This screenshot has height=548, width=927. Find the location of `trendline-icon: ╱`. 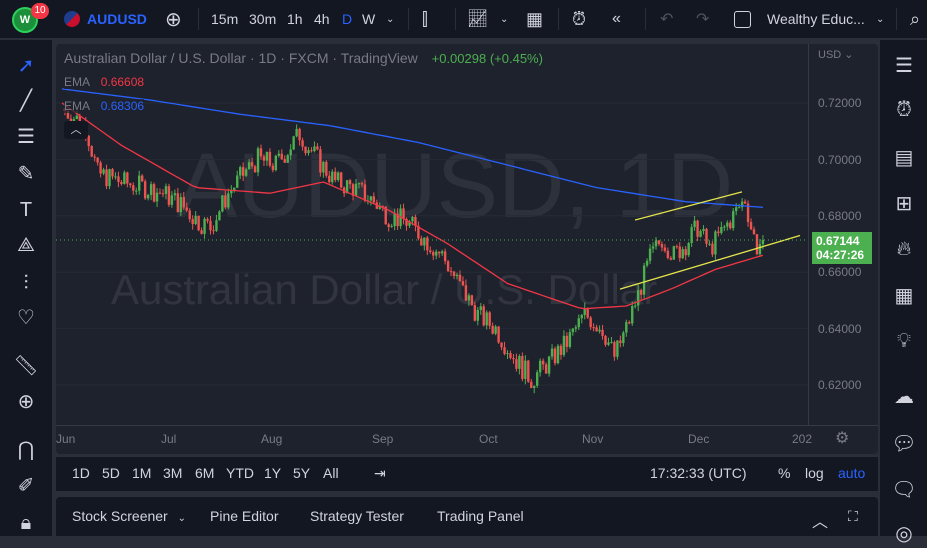

trendline-icon: ╱ is located at coordinates (26, 101).